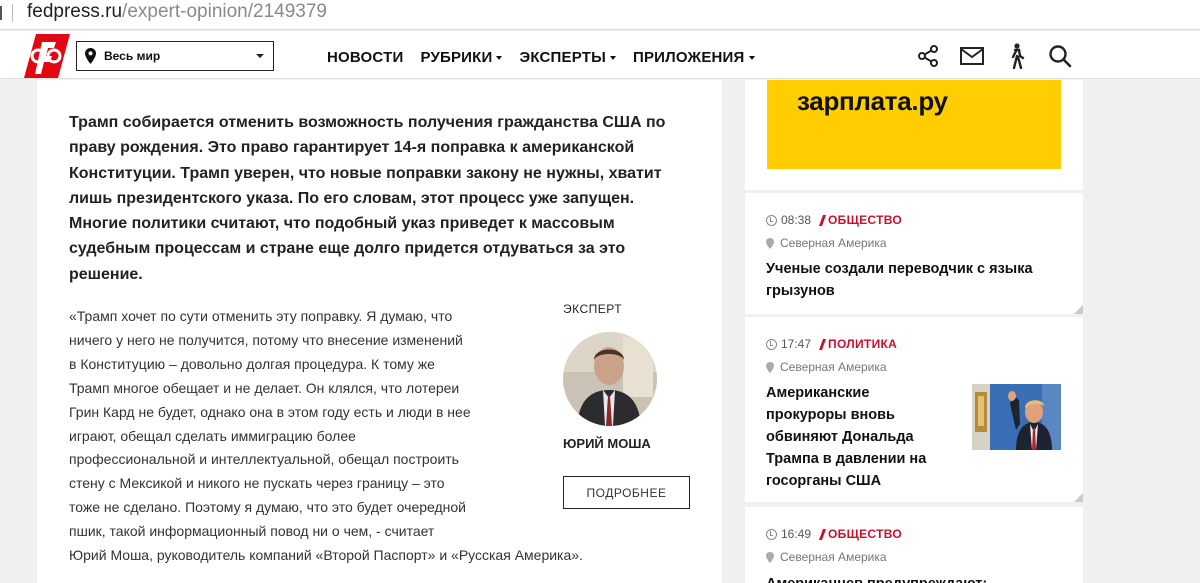  Describe the element at coordinates (928, 56) in the screenshot. I see `share-icon` at that location.